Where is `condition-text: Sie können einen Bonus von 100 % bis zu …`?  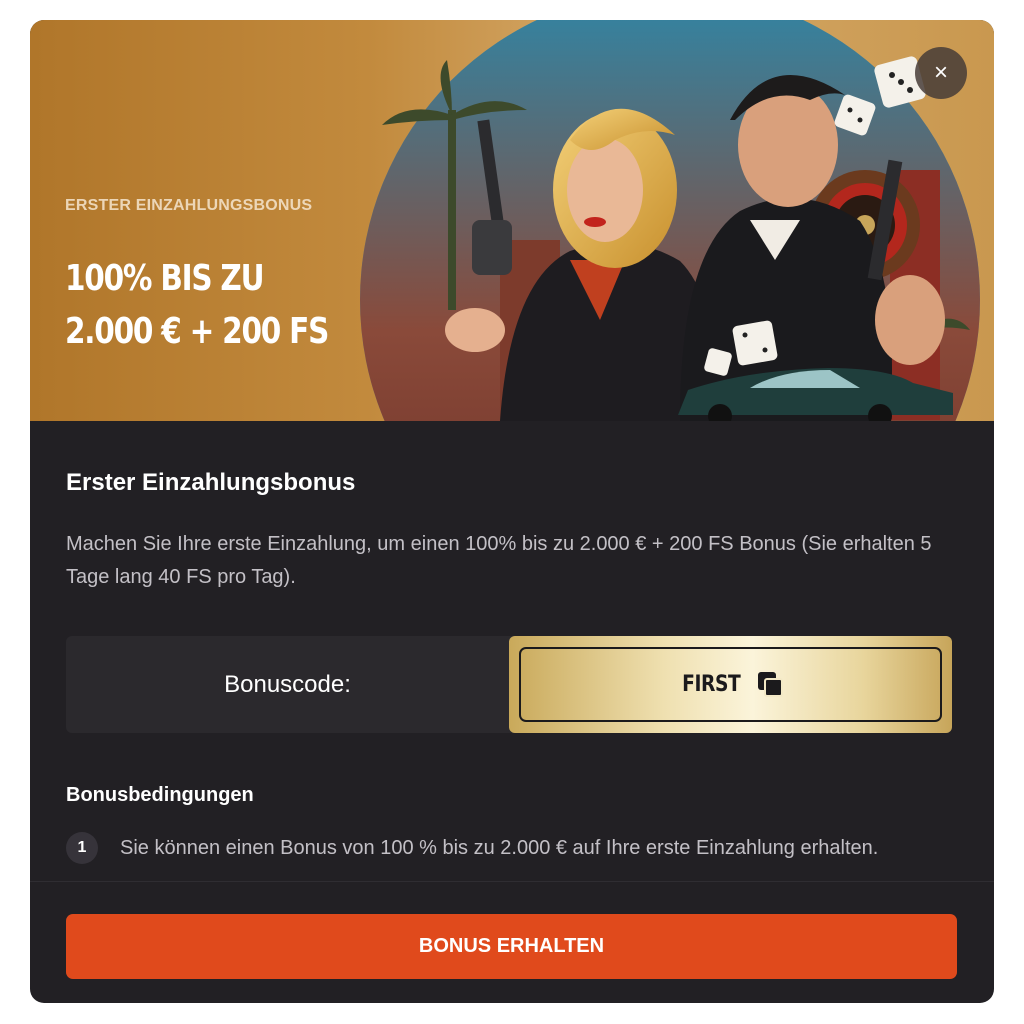
condition-text: Sie können einen Bonus von 100 % bis zu … is located at coordinates (499, 847).